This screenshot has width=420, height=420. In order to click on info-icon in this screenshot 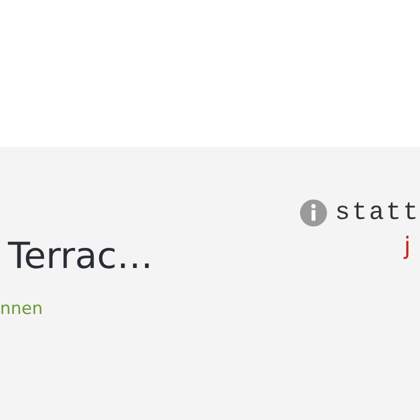, I will do `click(313, 212)`.